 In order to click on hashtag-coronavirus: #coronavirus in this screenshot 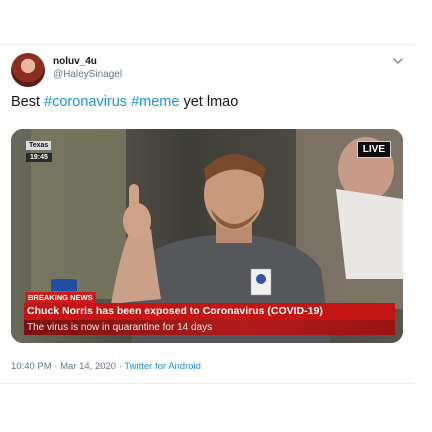, I will do `click(85, 102)`.